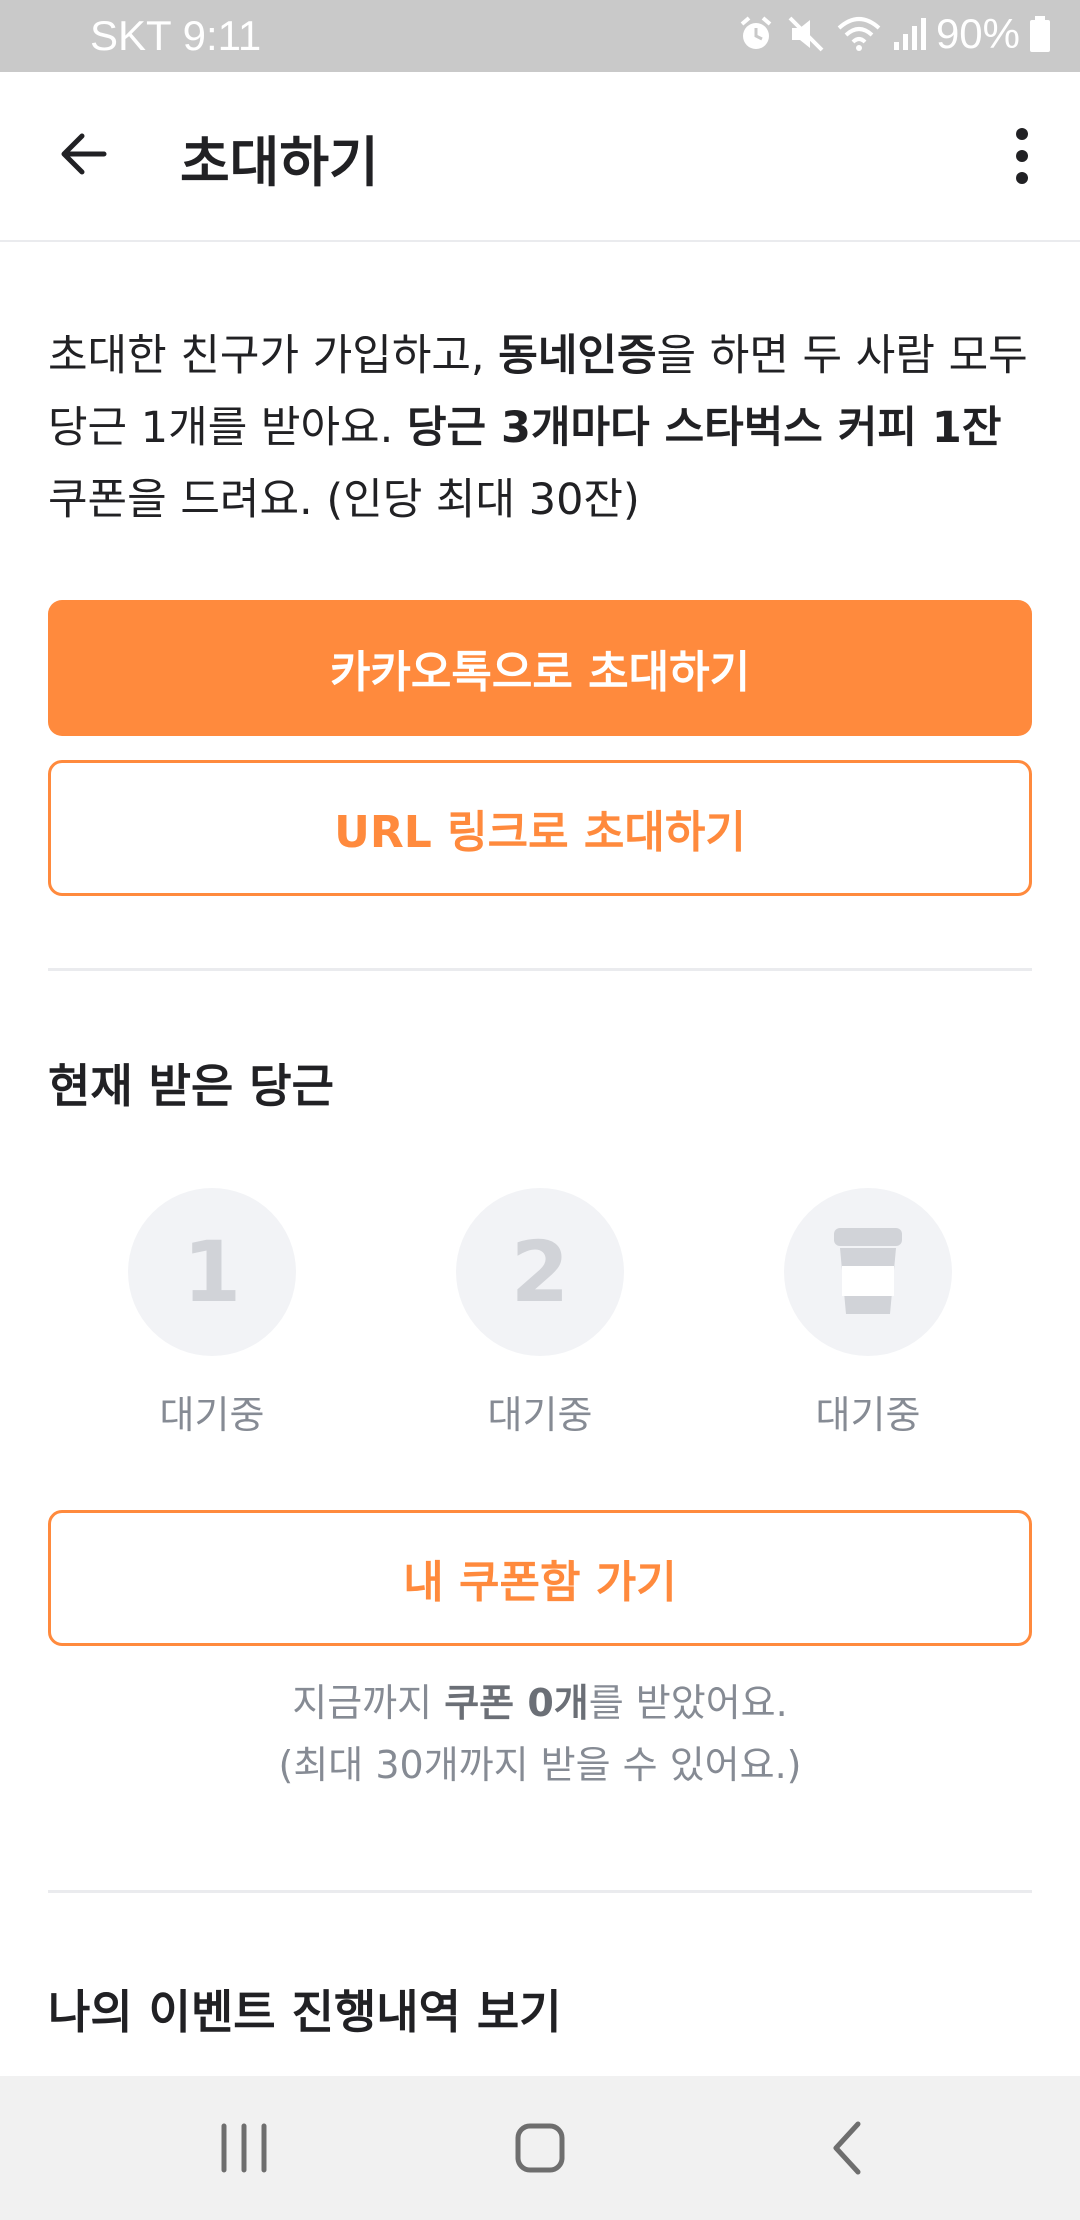 This screenshot has height=2220, width=1080. What do you see at coordinates (273, 356) in the screenshot?
I see `intro-text-1: 초대한 친구가 가입하고,` at bounding box center [273, 356].